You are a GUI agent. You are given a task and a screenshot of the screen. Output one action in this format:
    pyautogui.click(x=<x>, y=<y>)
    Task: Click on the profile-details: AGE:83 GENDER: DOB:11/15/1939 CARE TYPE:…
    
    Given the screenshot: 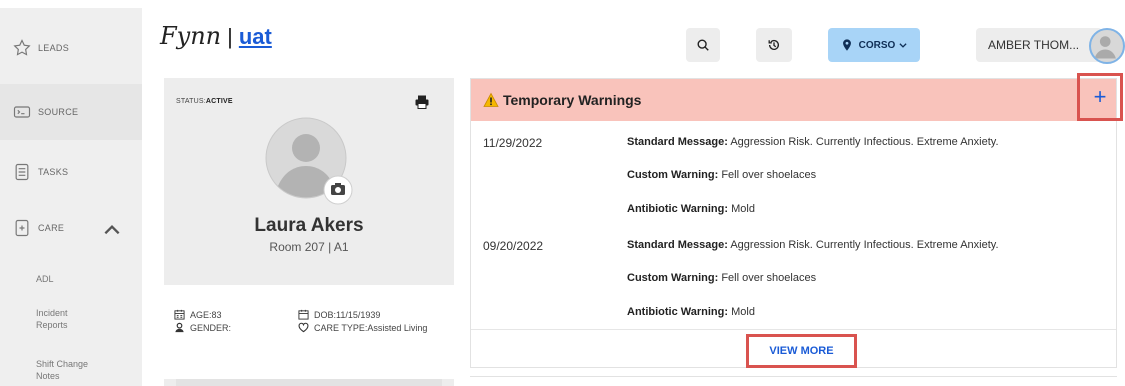 What is the action you would take?
    pyautogui.click(x=309, y=332)
    